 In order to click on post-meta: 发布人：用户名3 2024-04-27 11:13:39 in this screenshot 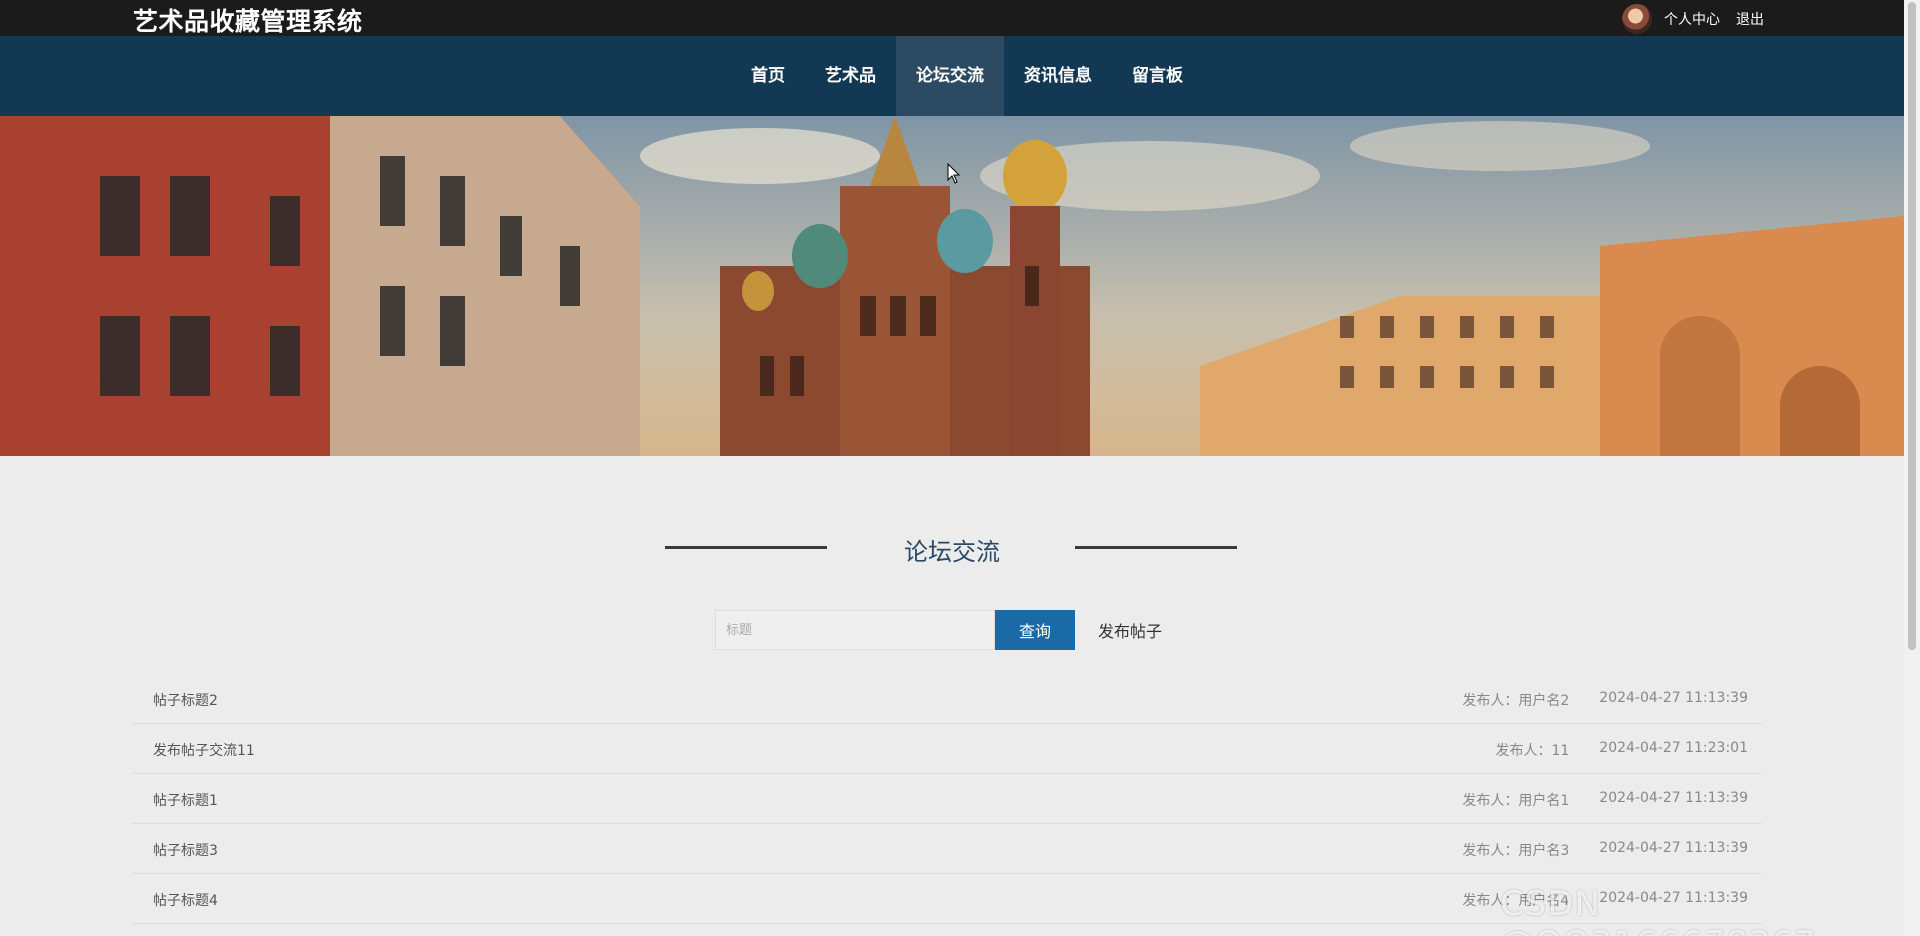, I will do `click(1605, 850)`.